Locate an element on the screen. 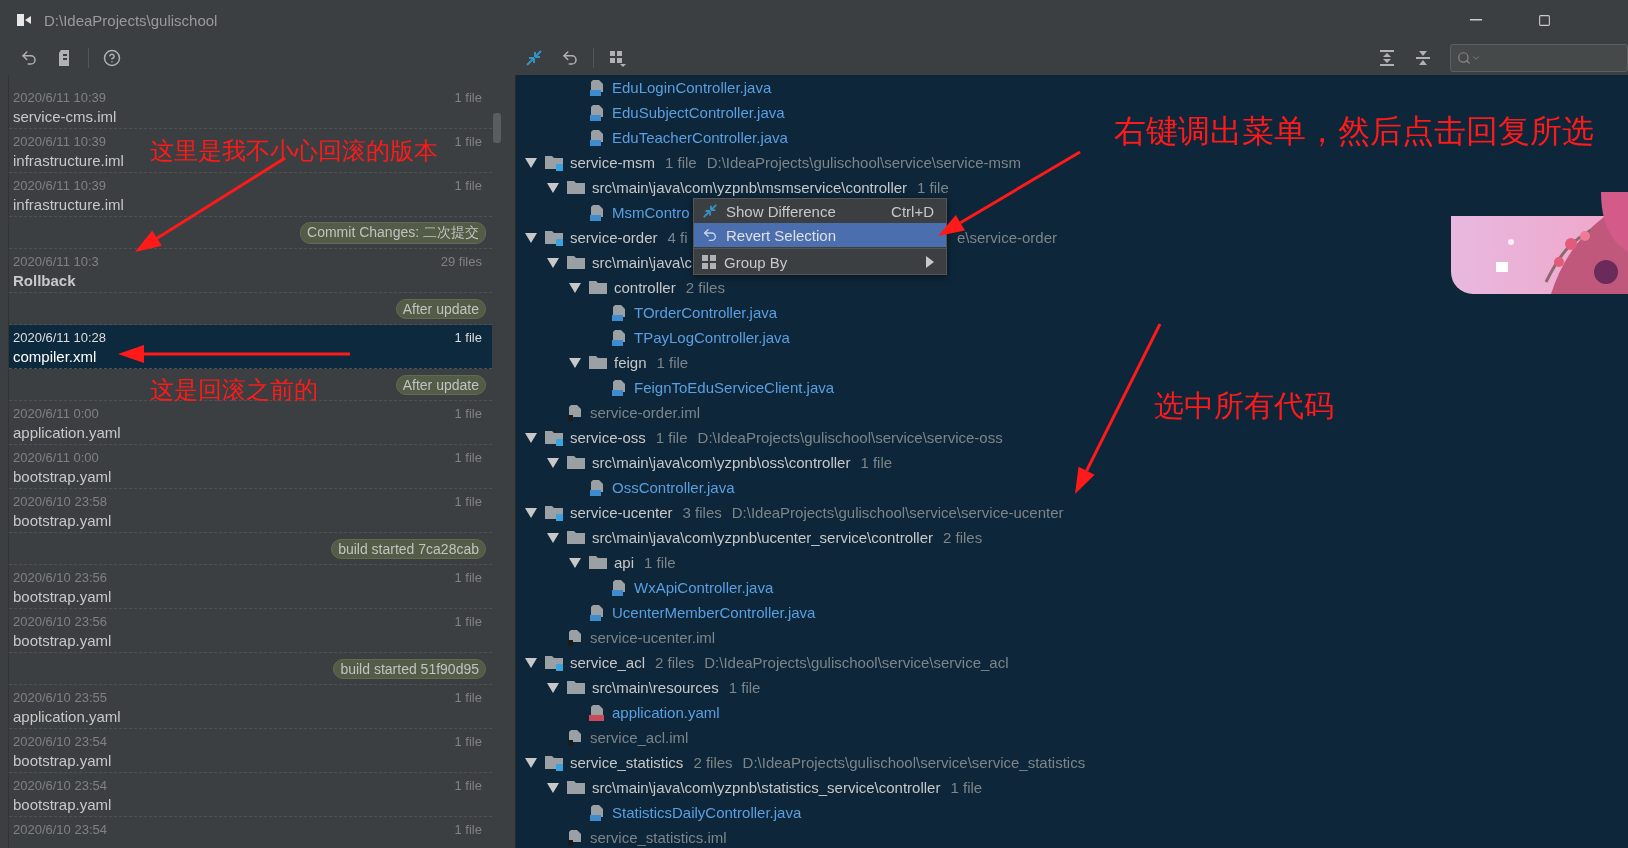  history-label: build started 7ca28cab is located at coordinates (408, 548).